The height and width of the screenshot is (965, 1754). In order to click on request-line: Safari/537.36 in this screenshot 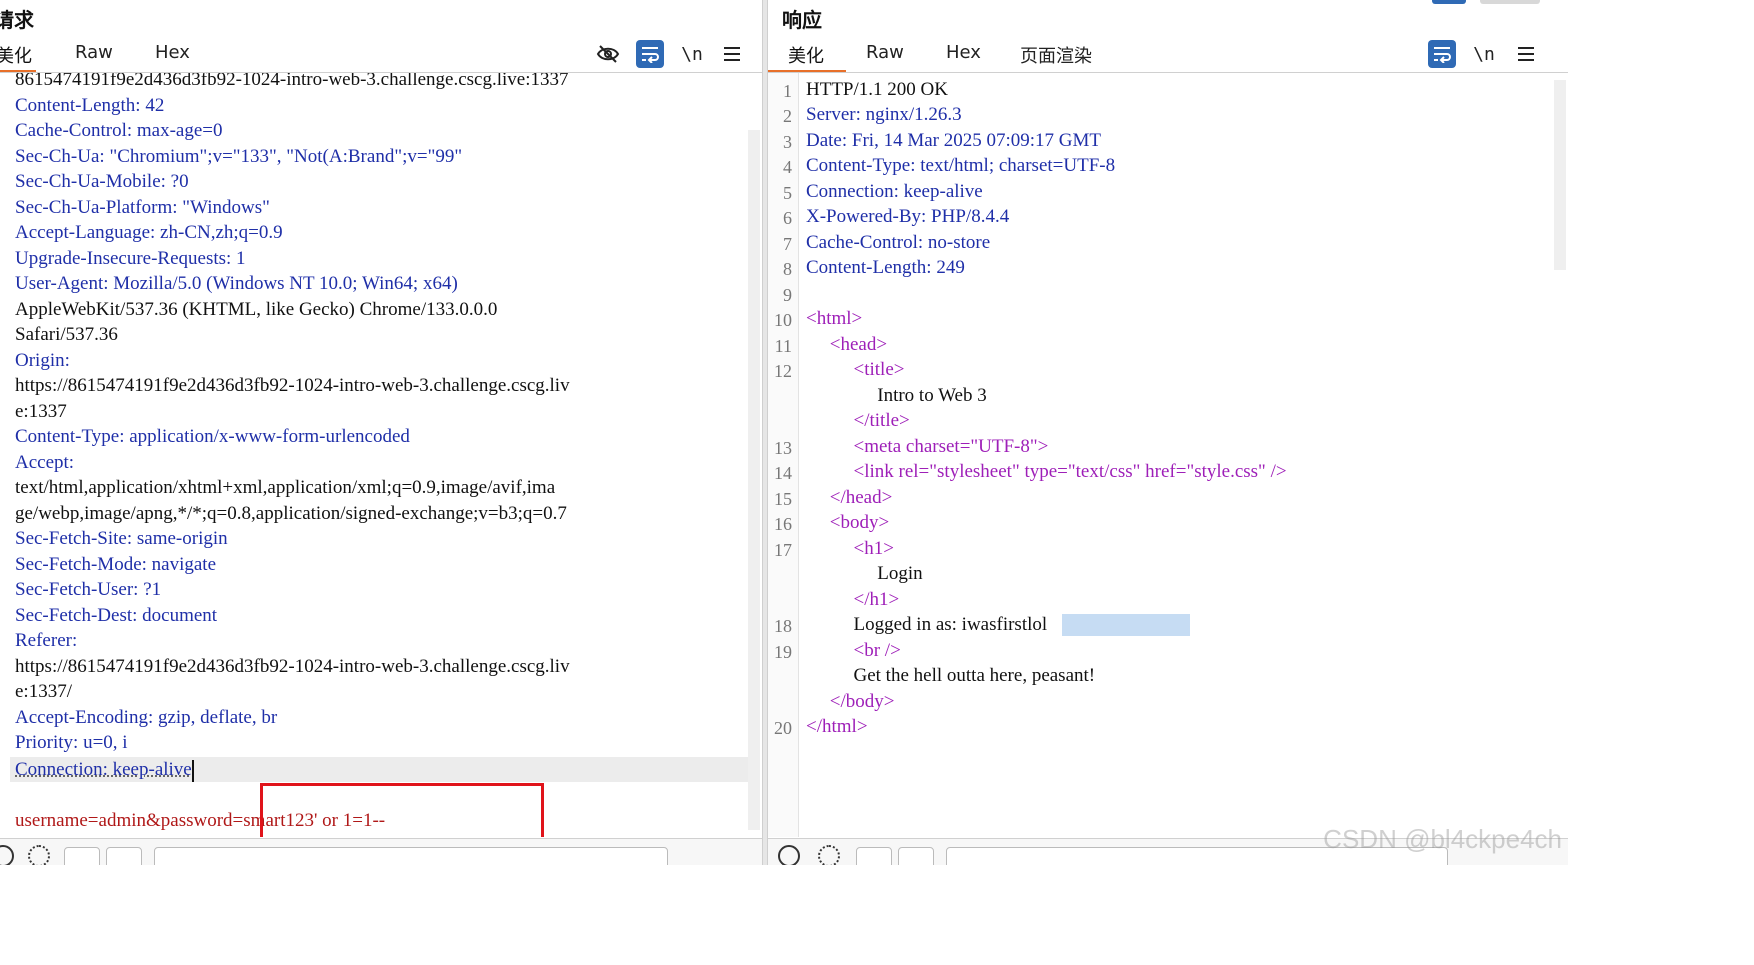, I will do `click(66, 334)`.